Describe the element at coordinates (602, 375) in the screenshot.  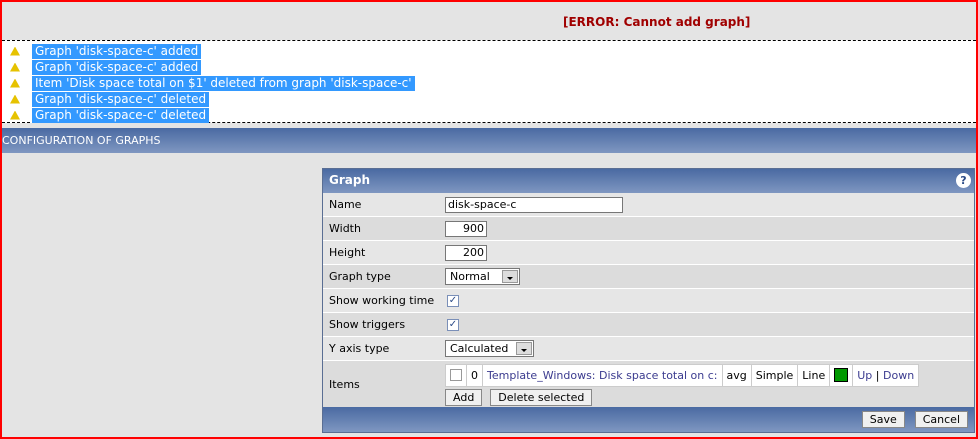
I see `item-name-link: Template_Windows: Disk space total on c:` at that location.